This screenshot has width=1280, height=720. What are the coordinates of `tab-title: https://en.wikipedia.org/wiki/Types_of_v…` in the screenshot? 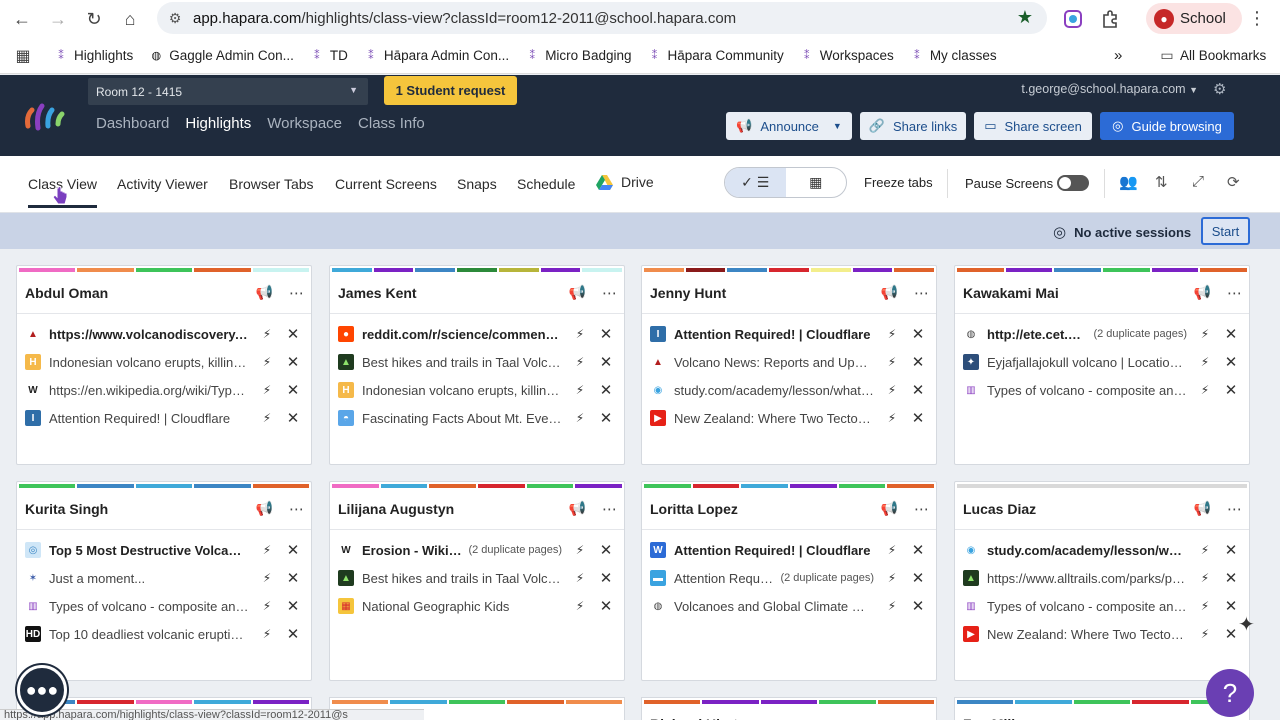 It's located at (149, 390).